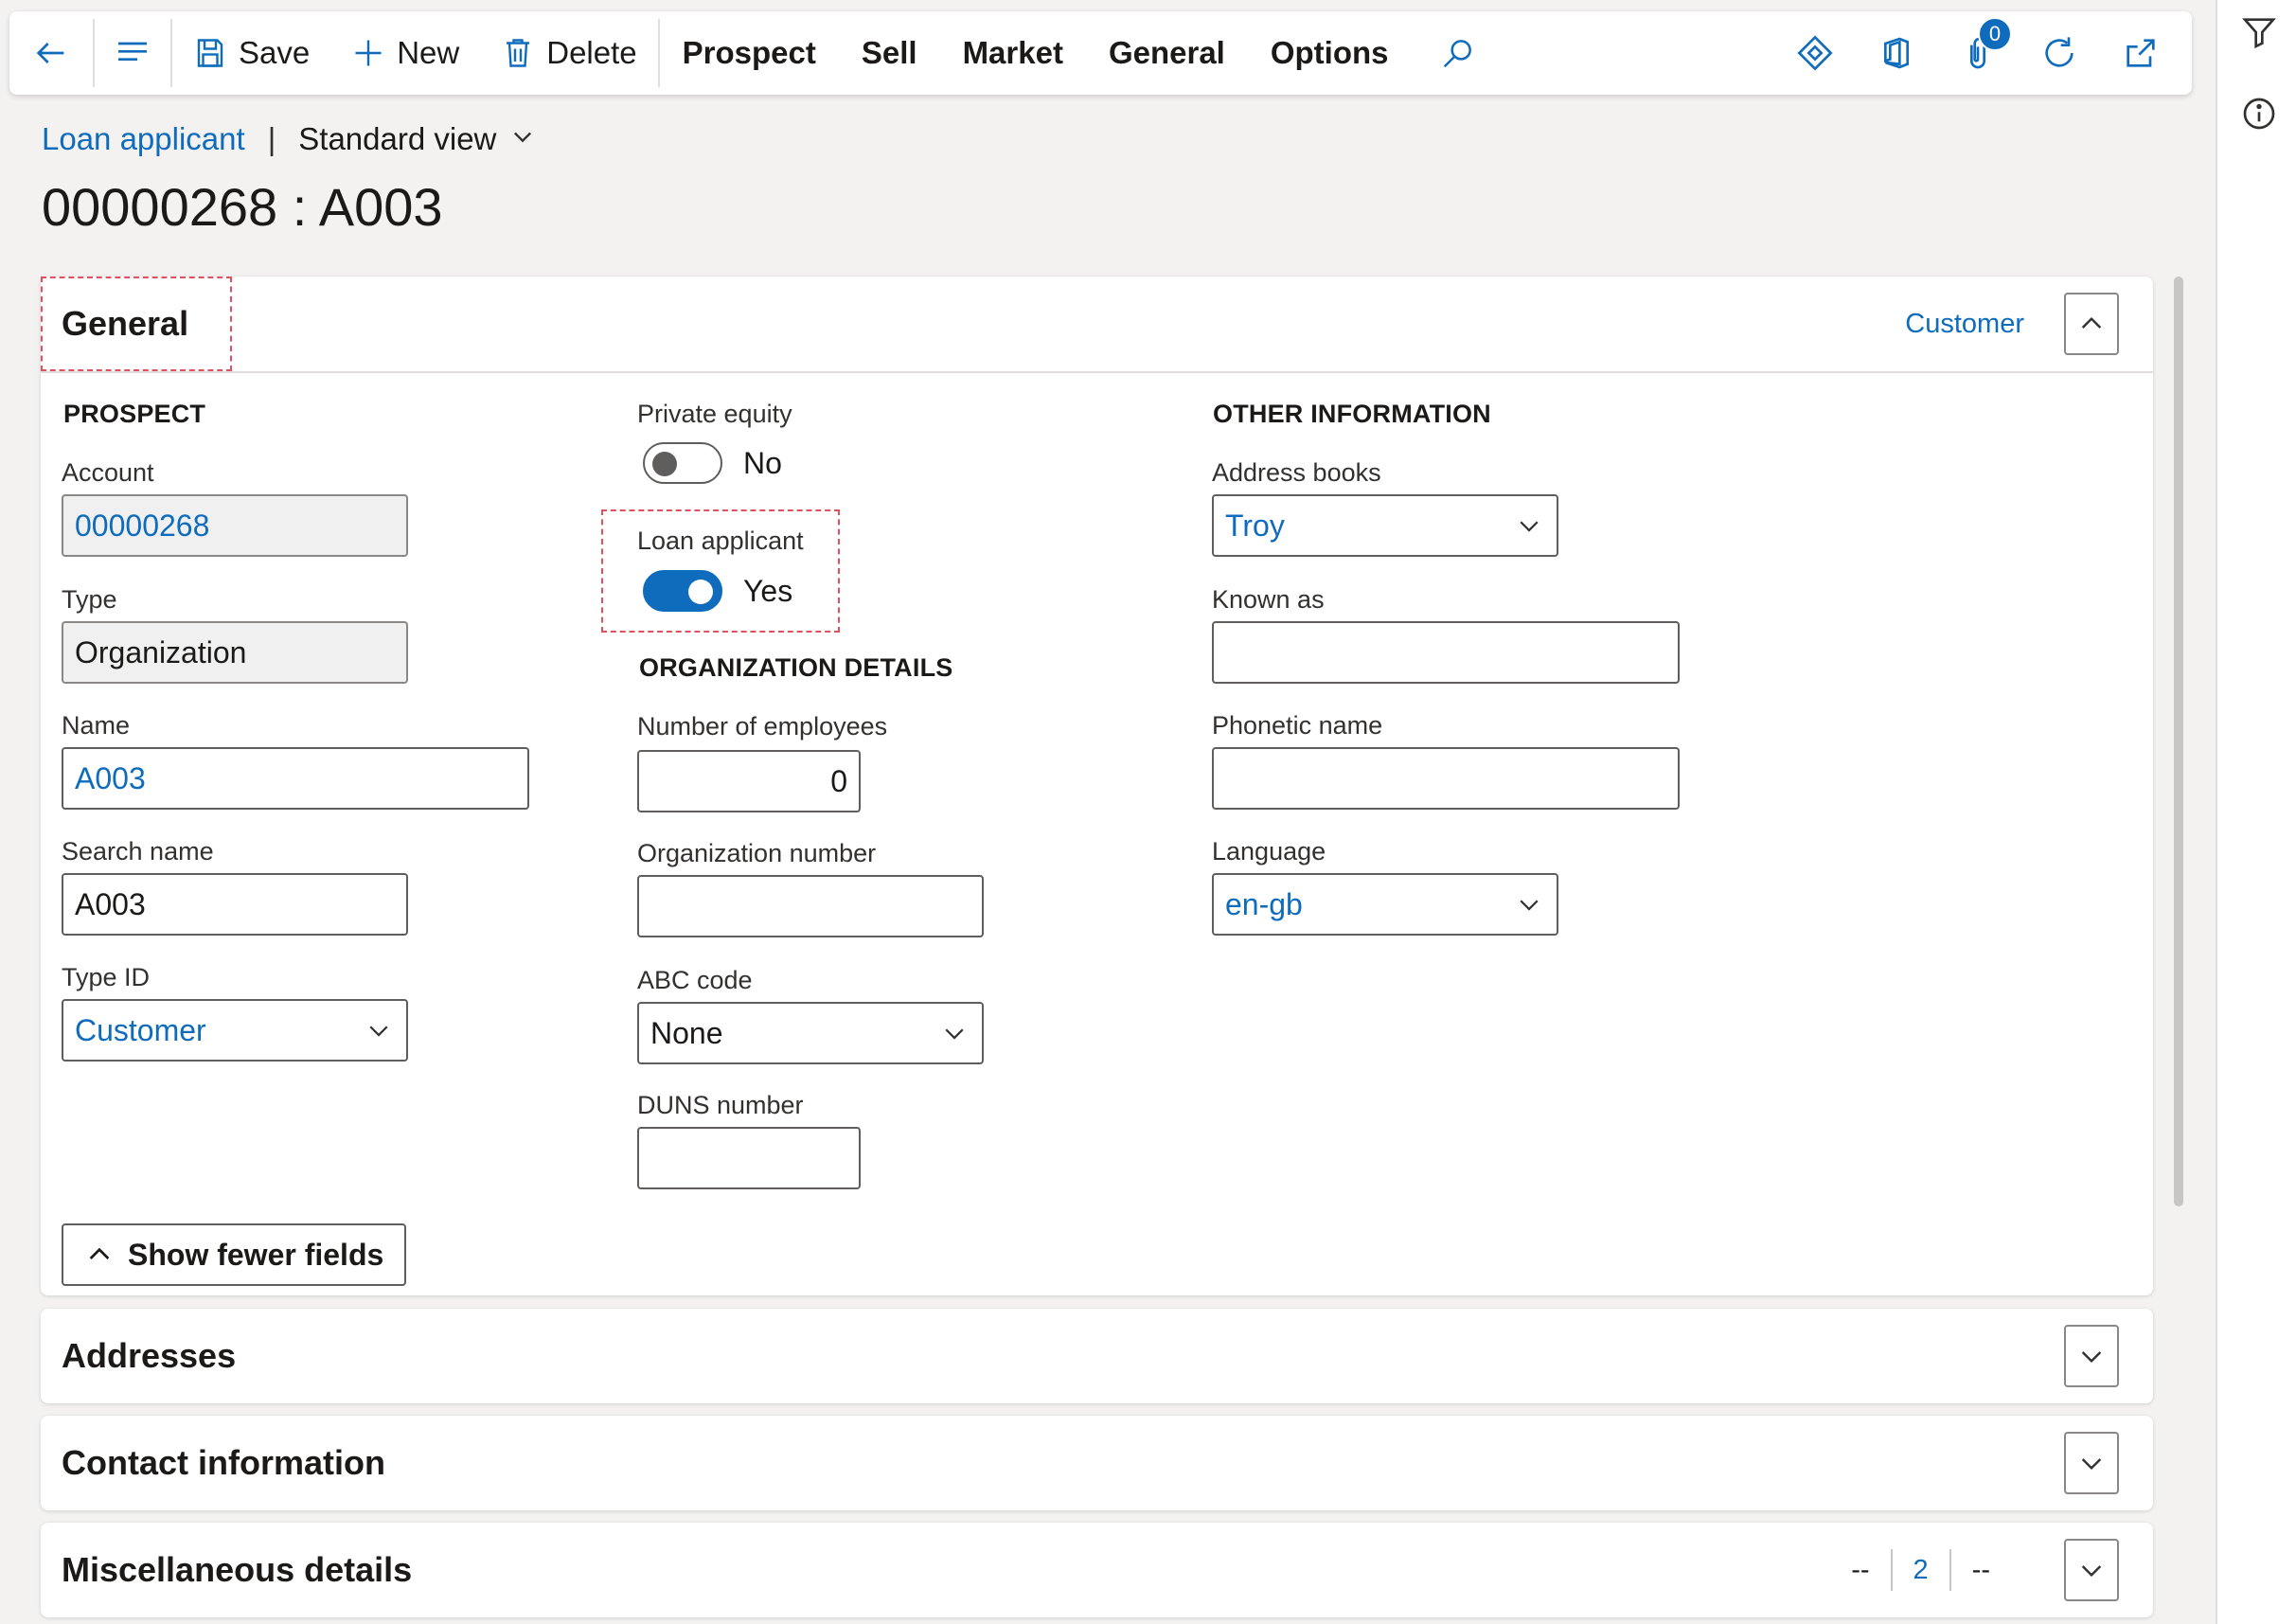 This screenshot has height=1624, width=2296. I want to click on private-equity-value: No, so click(762, 463).